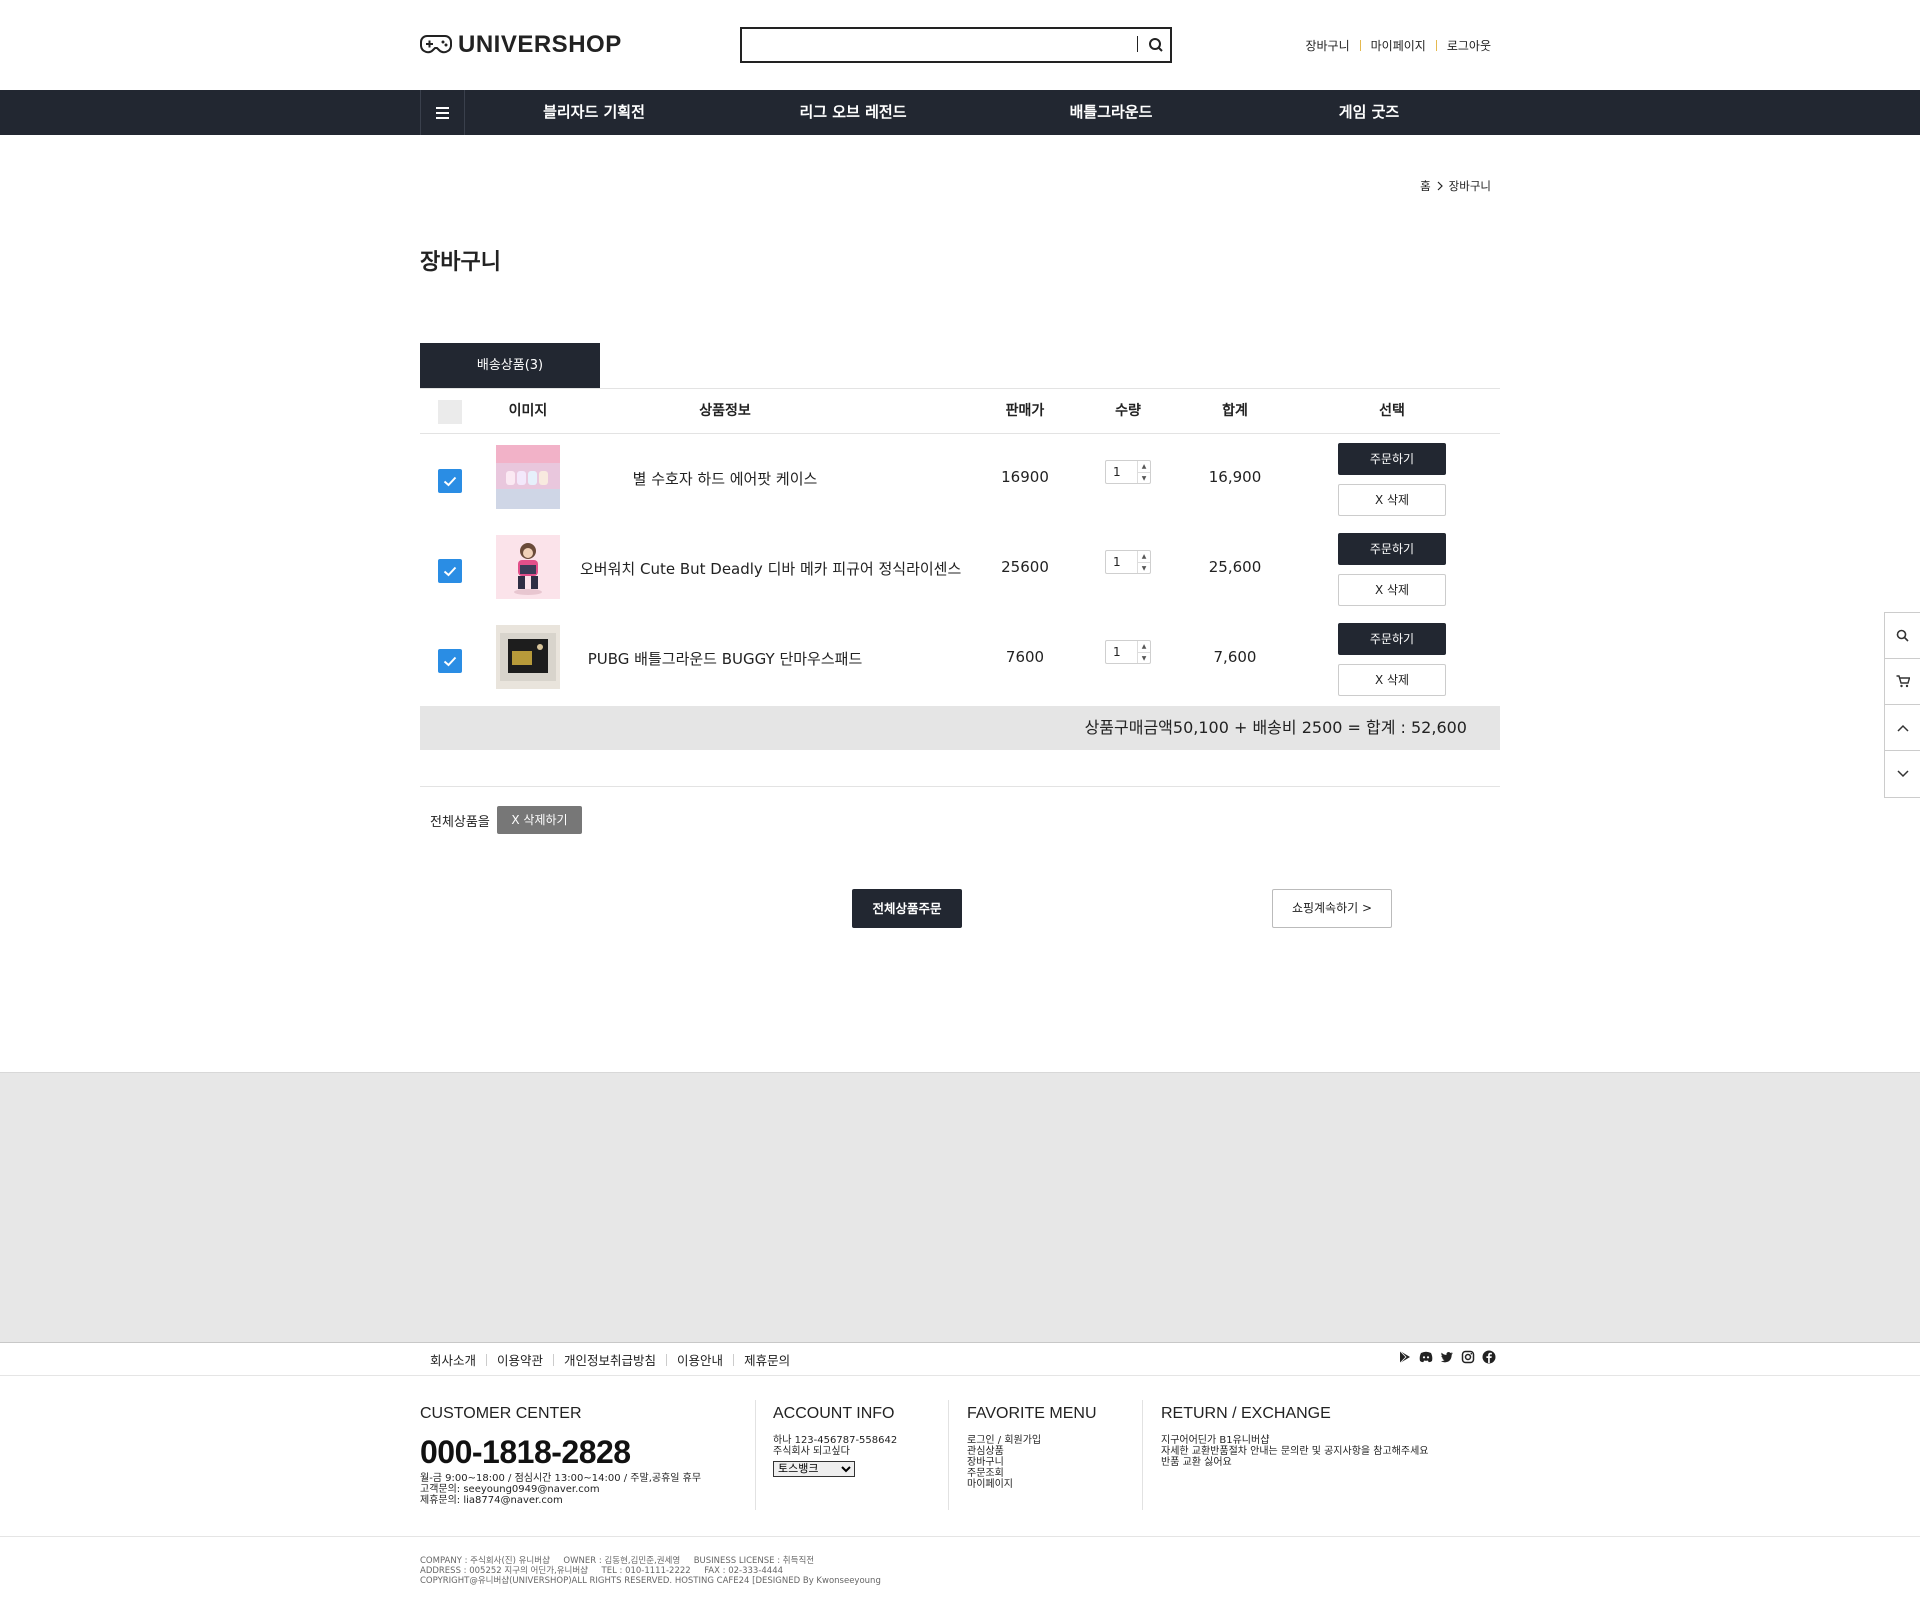  I want to click on footer-link-guide: 이용안내, so click(700, 1359).